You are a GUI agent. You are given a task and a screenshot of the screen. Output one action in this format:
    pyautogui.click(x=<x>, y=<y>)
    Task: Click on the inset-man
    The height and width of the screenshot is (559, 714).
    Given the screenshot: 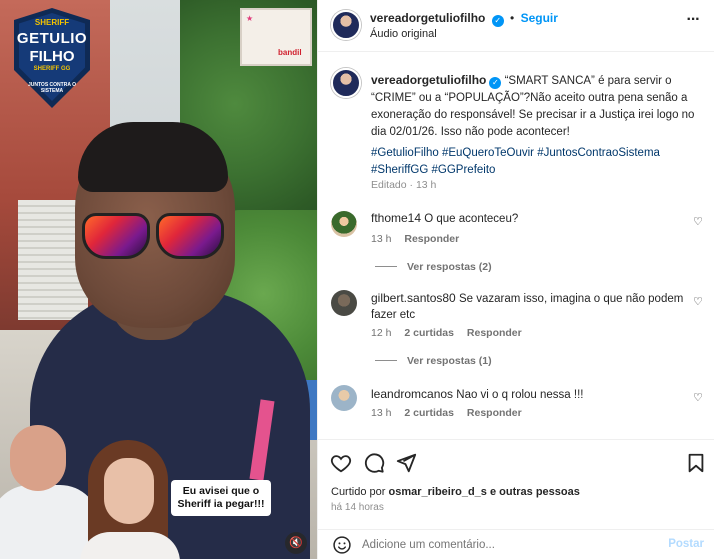 What is the action you would take?
    pyautogui.click(x=50, y=492)
    